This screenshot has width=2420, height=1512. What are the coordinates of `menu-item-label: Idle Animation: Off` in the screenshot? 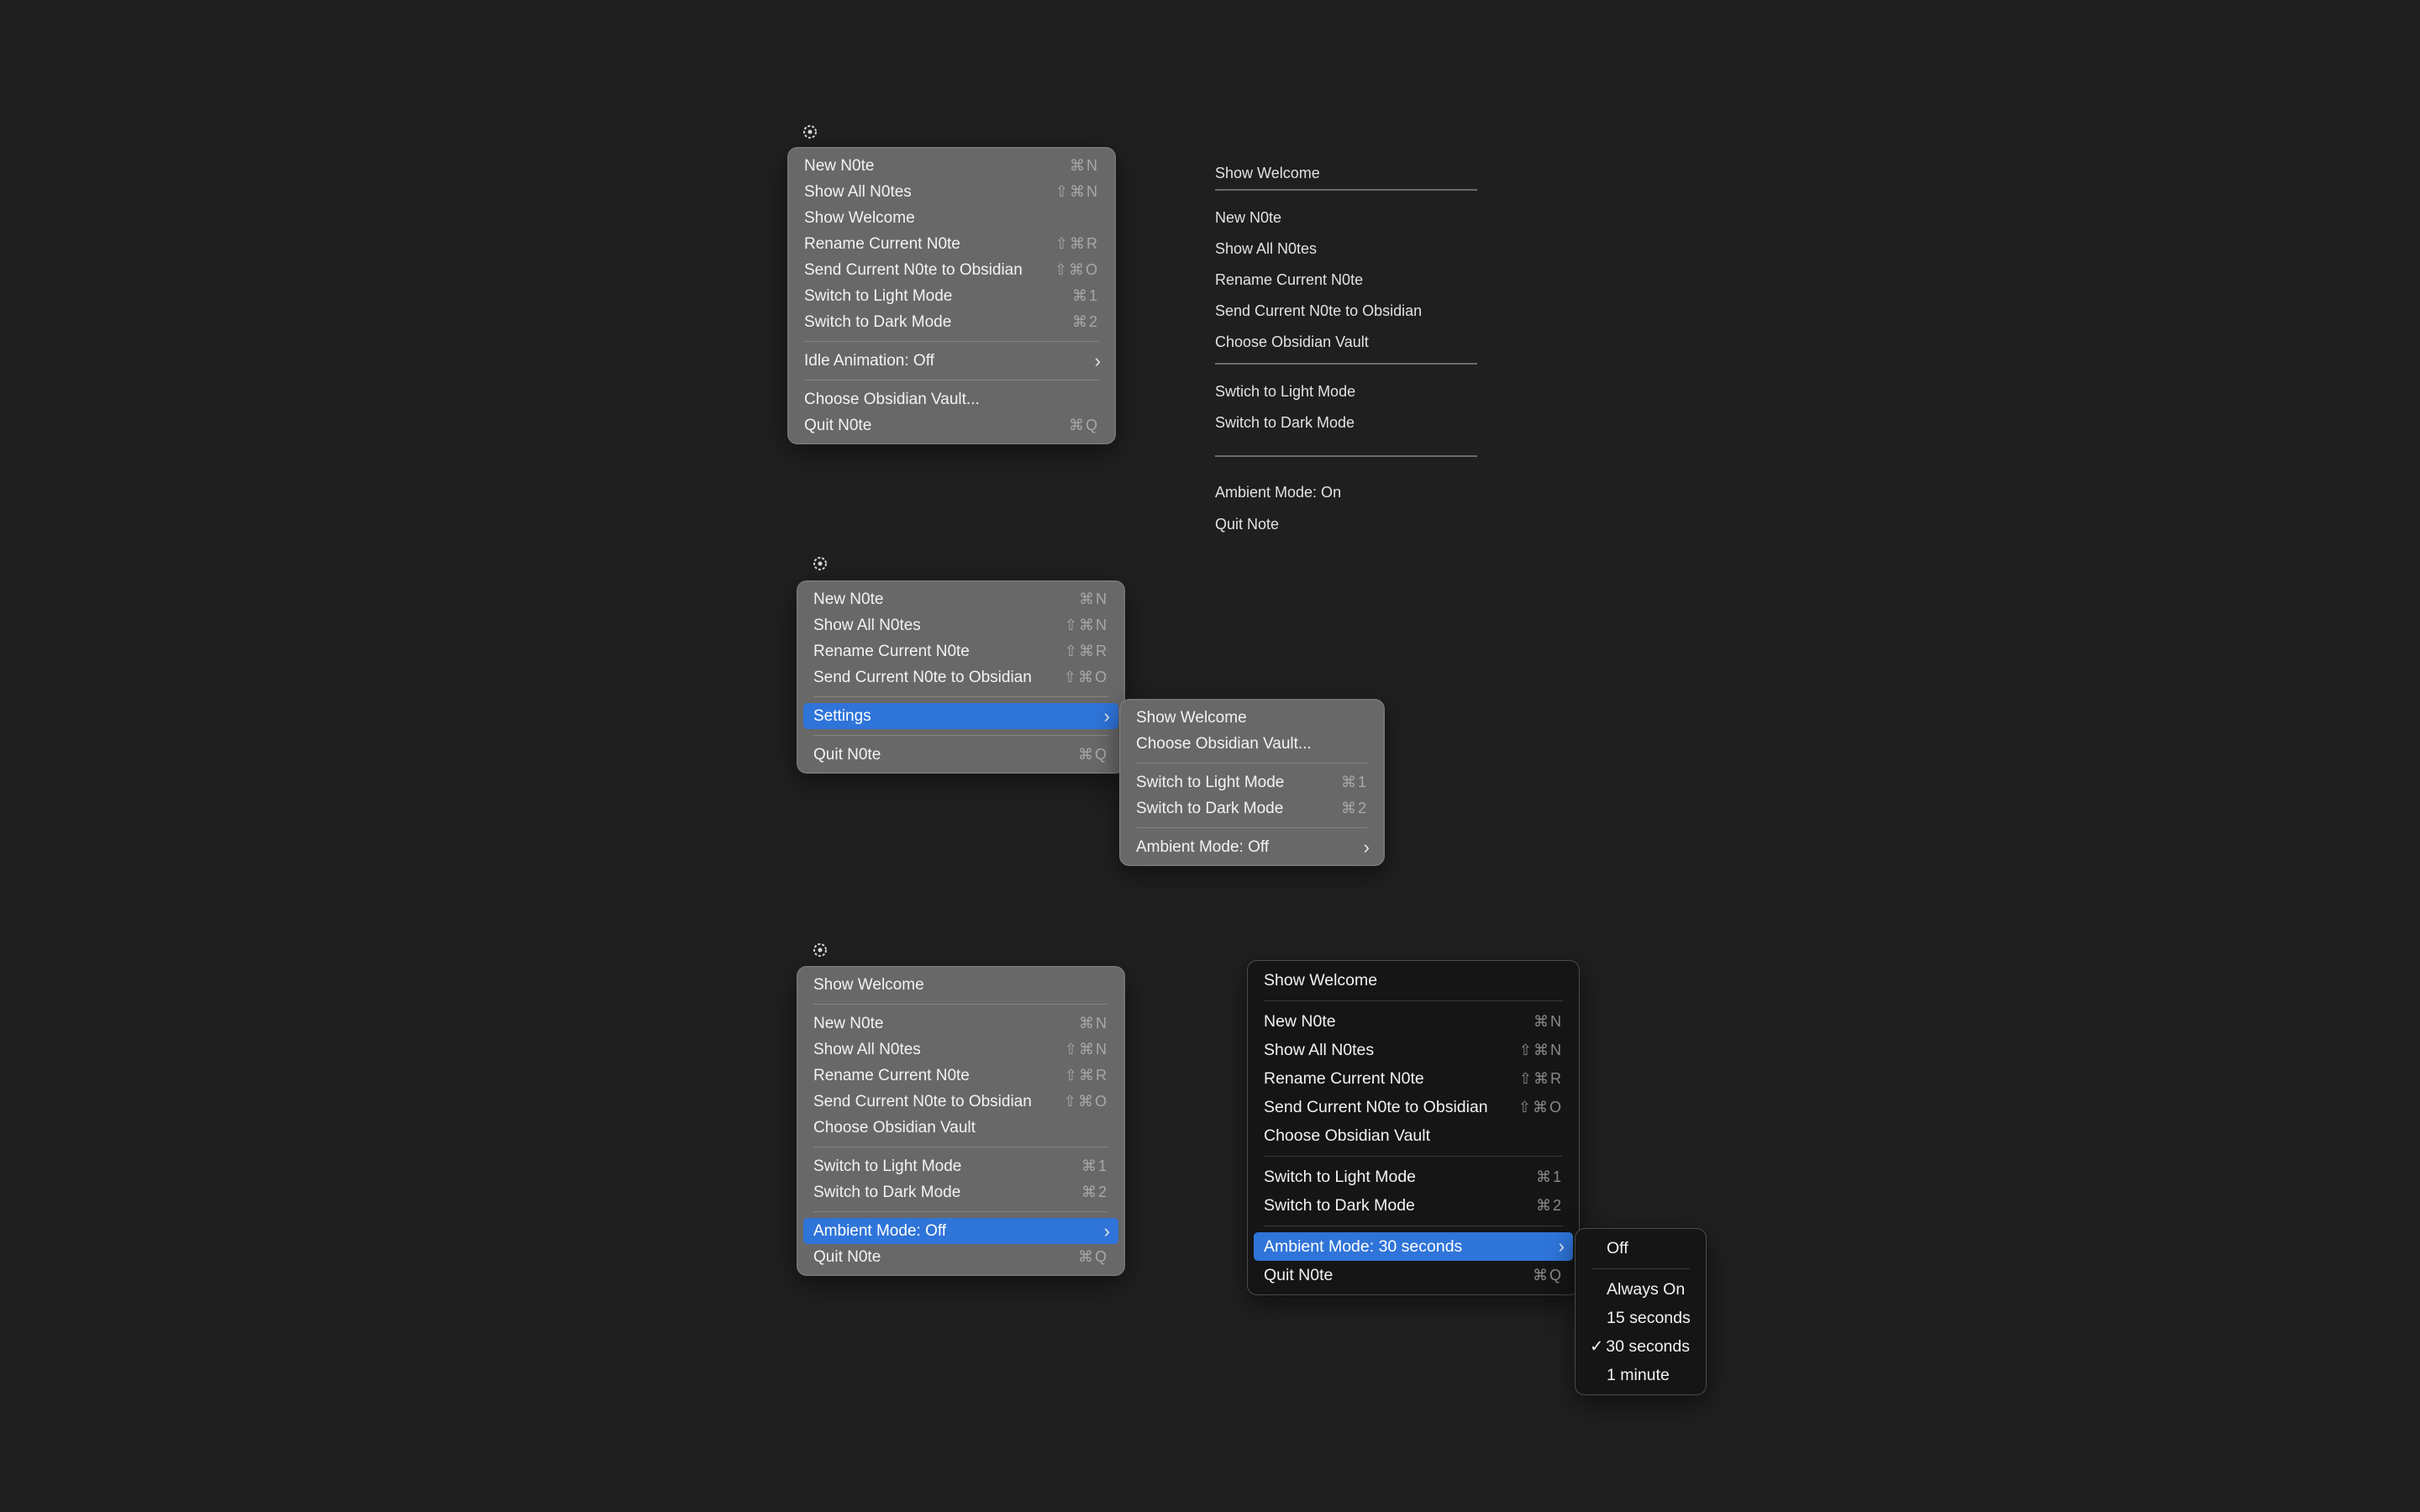 It's located at (869, 360).